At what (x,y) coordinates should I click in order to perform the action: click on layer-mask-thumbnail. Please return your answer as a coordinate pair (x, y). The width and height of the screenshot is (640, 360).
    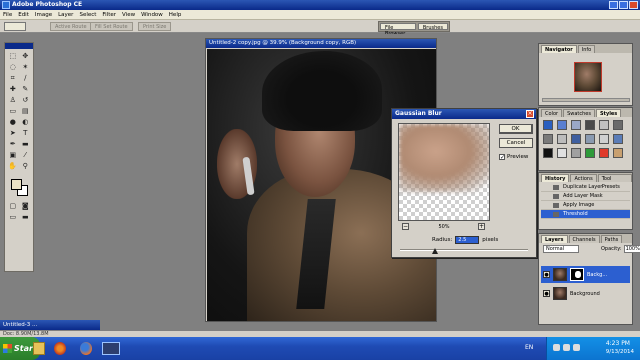
    Looking at the image, I should click on (577, 274).